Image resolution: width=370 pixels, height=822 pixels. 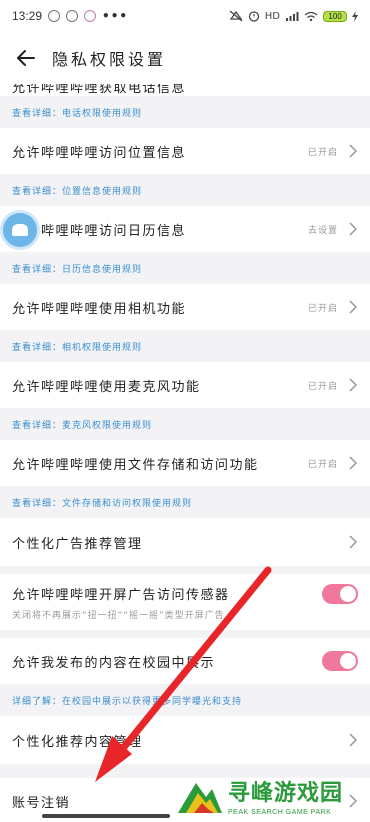 I want to click on detail-link-camera: 查看详细：相机权限使用规则, so click(x=185, y=346).